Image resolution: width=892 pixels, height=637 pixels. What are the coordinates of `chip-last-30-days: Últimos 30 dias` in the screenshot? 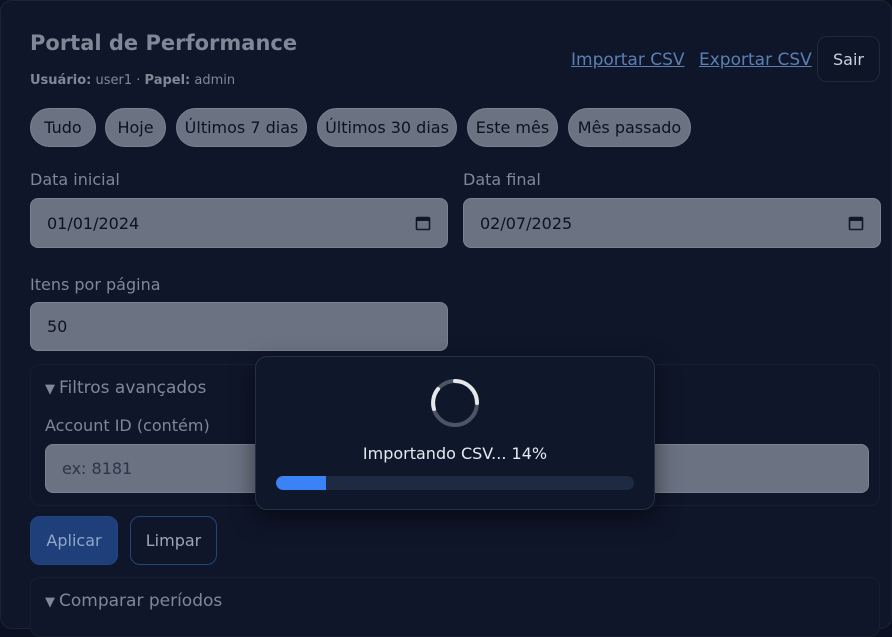 It's located at (387, 127).